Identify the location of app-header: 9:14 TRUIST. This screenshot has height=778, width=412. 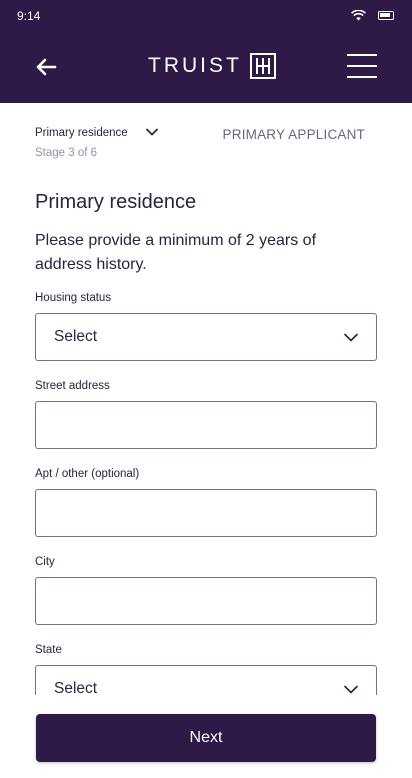
(206, 51).